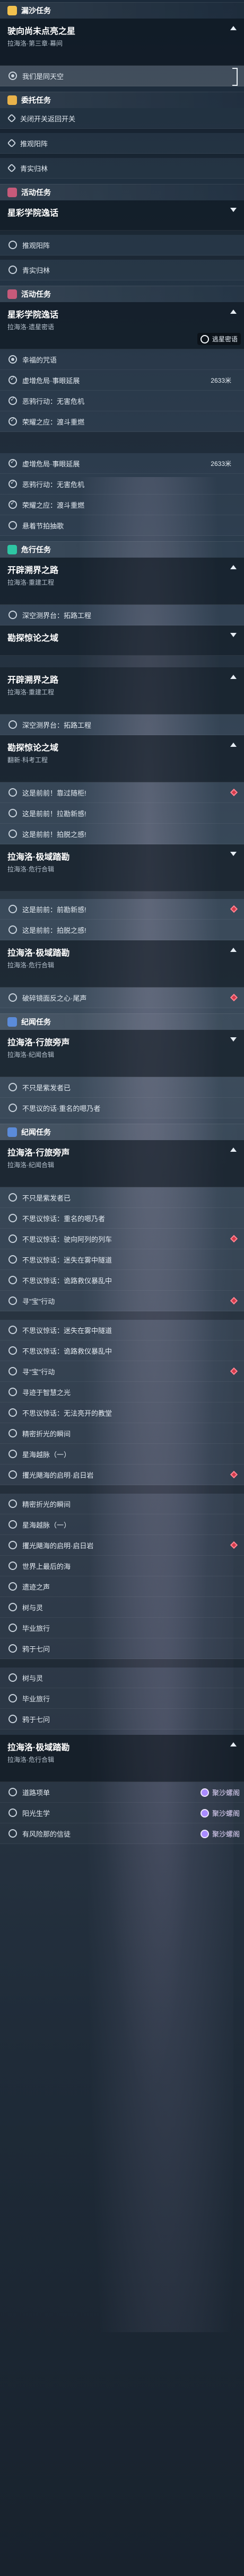 The width and height of the screenshot is (244, 2576). Describe the element at coordinates (122, 1566) in the screenshot. I see `quest-step-row: 世界上最后的海` at that location.